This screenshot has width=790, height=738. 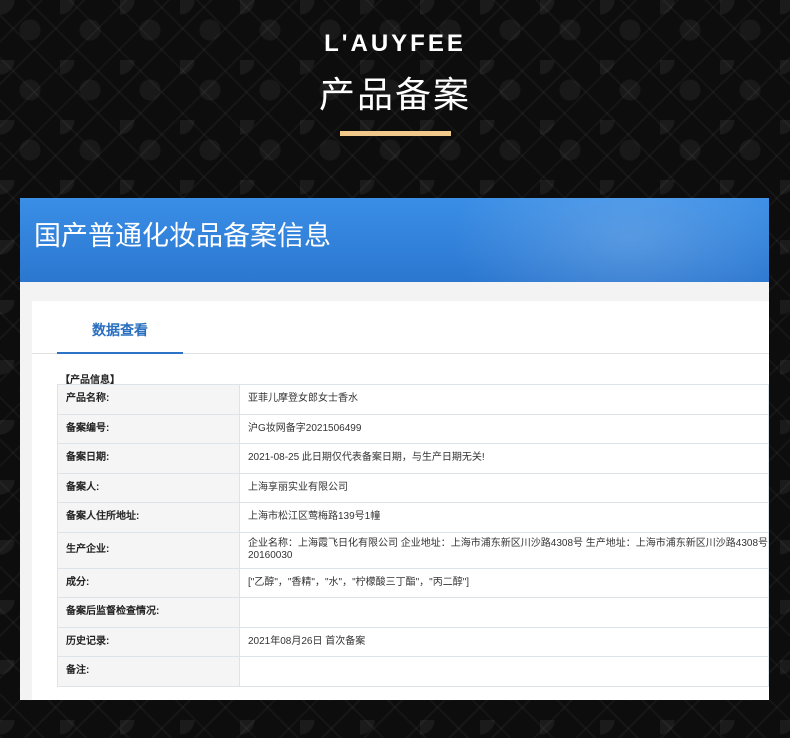 I want to click on table-row: 产品名称: 亚菲儿摩登女郎女士香水, so click(x=413, y=399).